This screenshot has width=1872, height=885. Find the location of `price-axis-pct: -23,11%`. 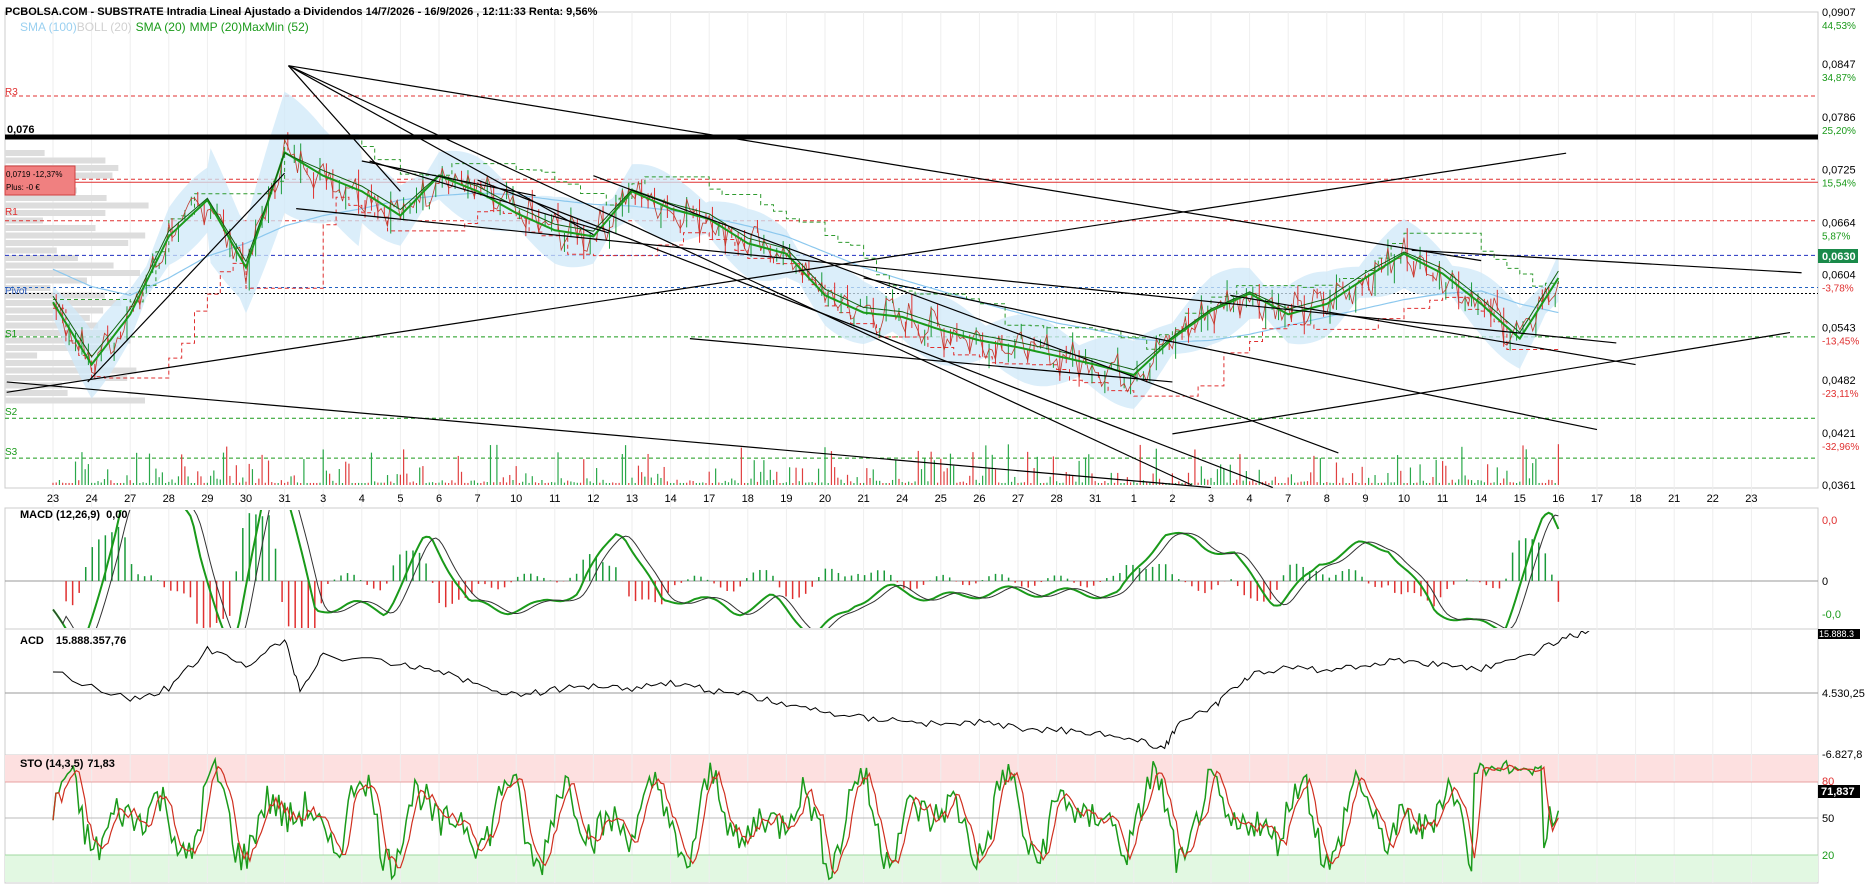

price-axis-pct: -23,11% is located at coordinates (1840, 394).